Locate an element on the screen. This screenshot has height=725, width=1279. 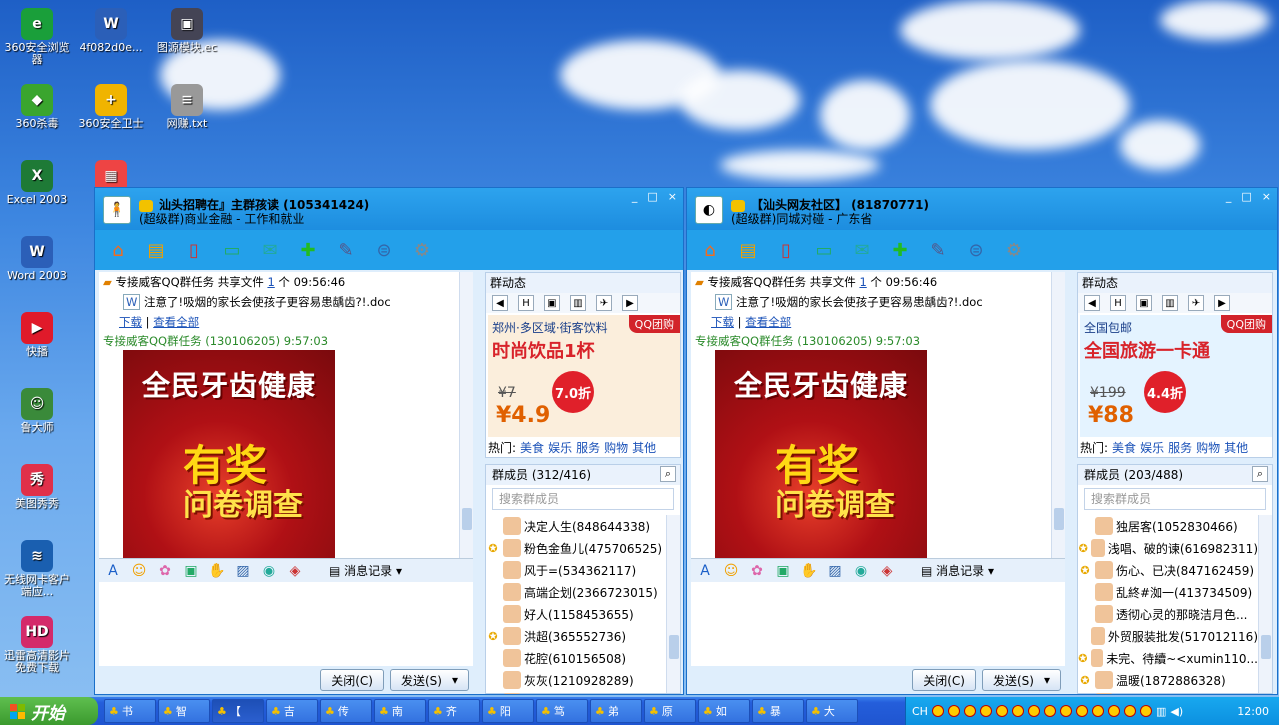
group-tab-icon: ▣ is located at coordinates (1144, 303).